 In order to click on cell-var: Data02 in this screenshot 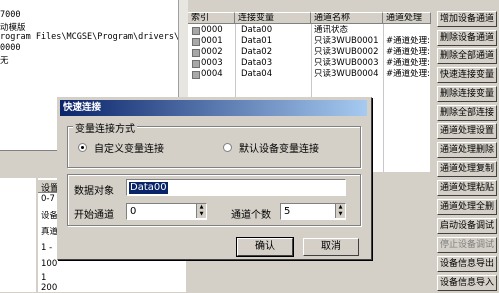, I will do `click(257, 52)`.